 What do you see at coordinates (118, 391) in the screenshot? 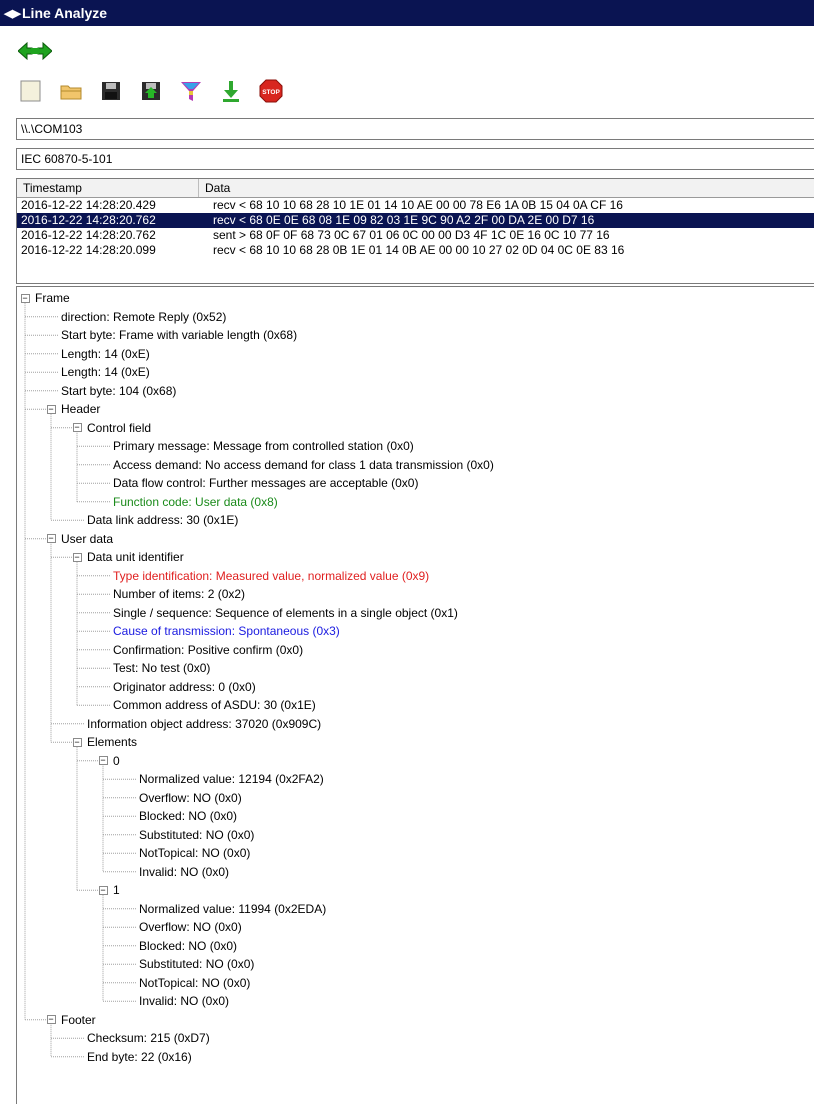
I see `tree-leaf-node: Start byte: 104 (0x68)` at bounding box center [118, 391].